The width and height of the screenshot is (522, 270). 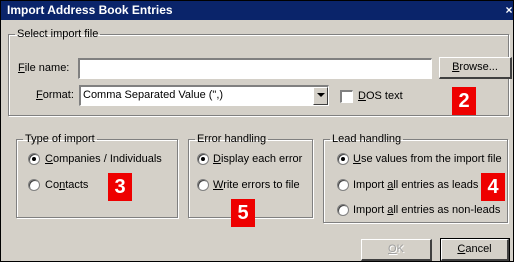 What do you see at coordinates (103, 159) in the screenshot?
I see `companies-individuals-label: Companies / Individuals` at bounding box center [103, 159].